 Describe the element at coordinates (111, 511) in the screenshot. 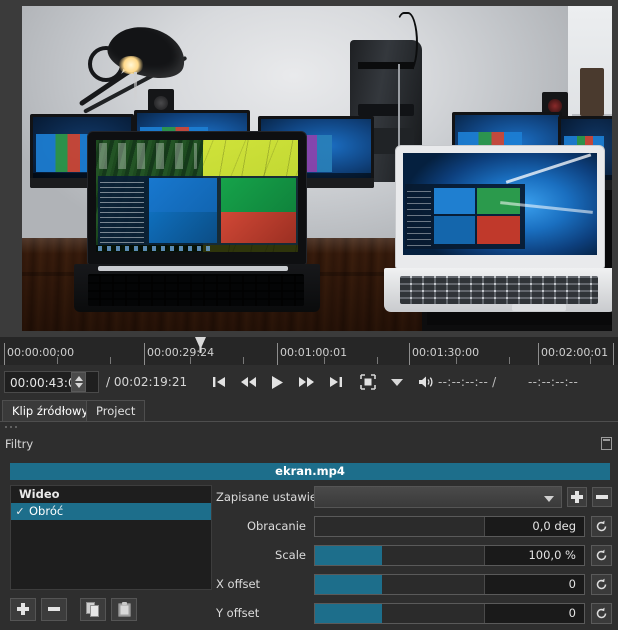

I see `list-item: ✓ Obróć` at that location.